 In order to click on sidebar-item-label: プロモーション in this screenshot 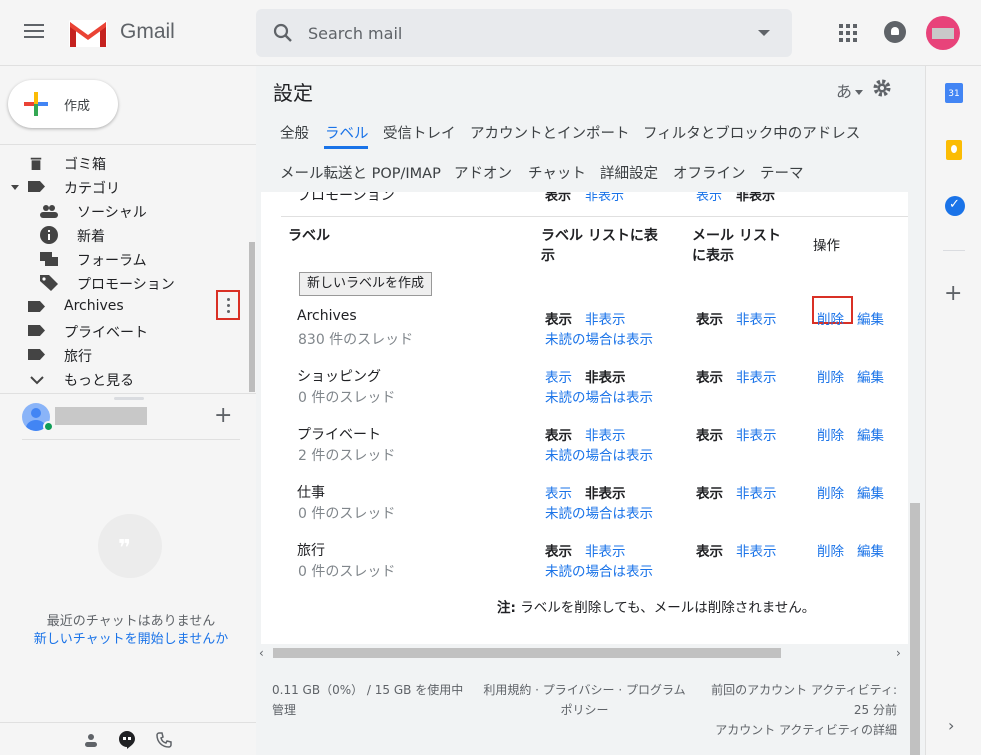, I will do `click(126, 285)`.